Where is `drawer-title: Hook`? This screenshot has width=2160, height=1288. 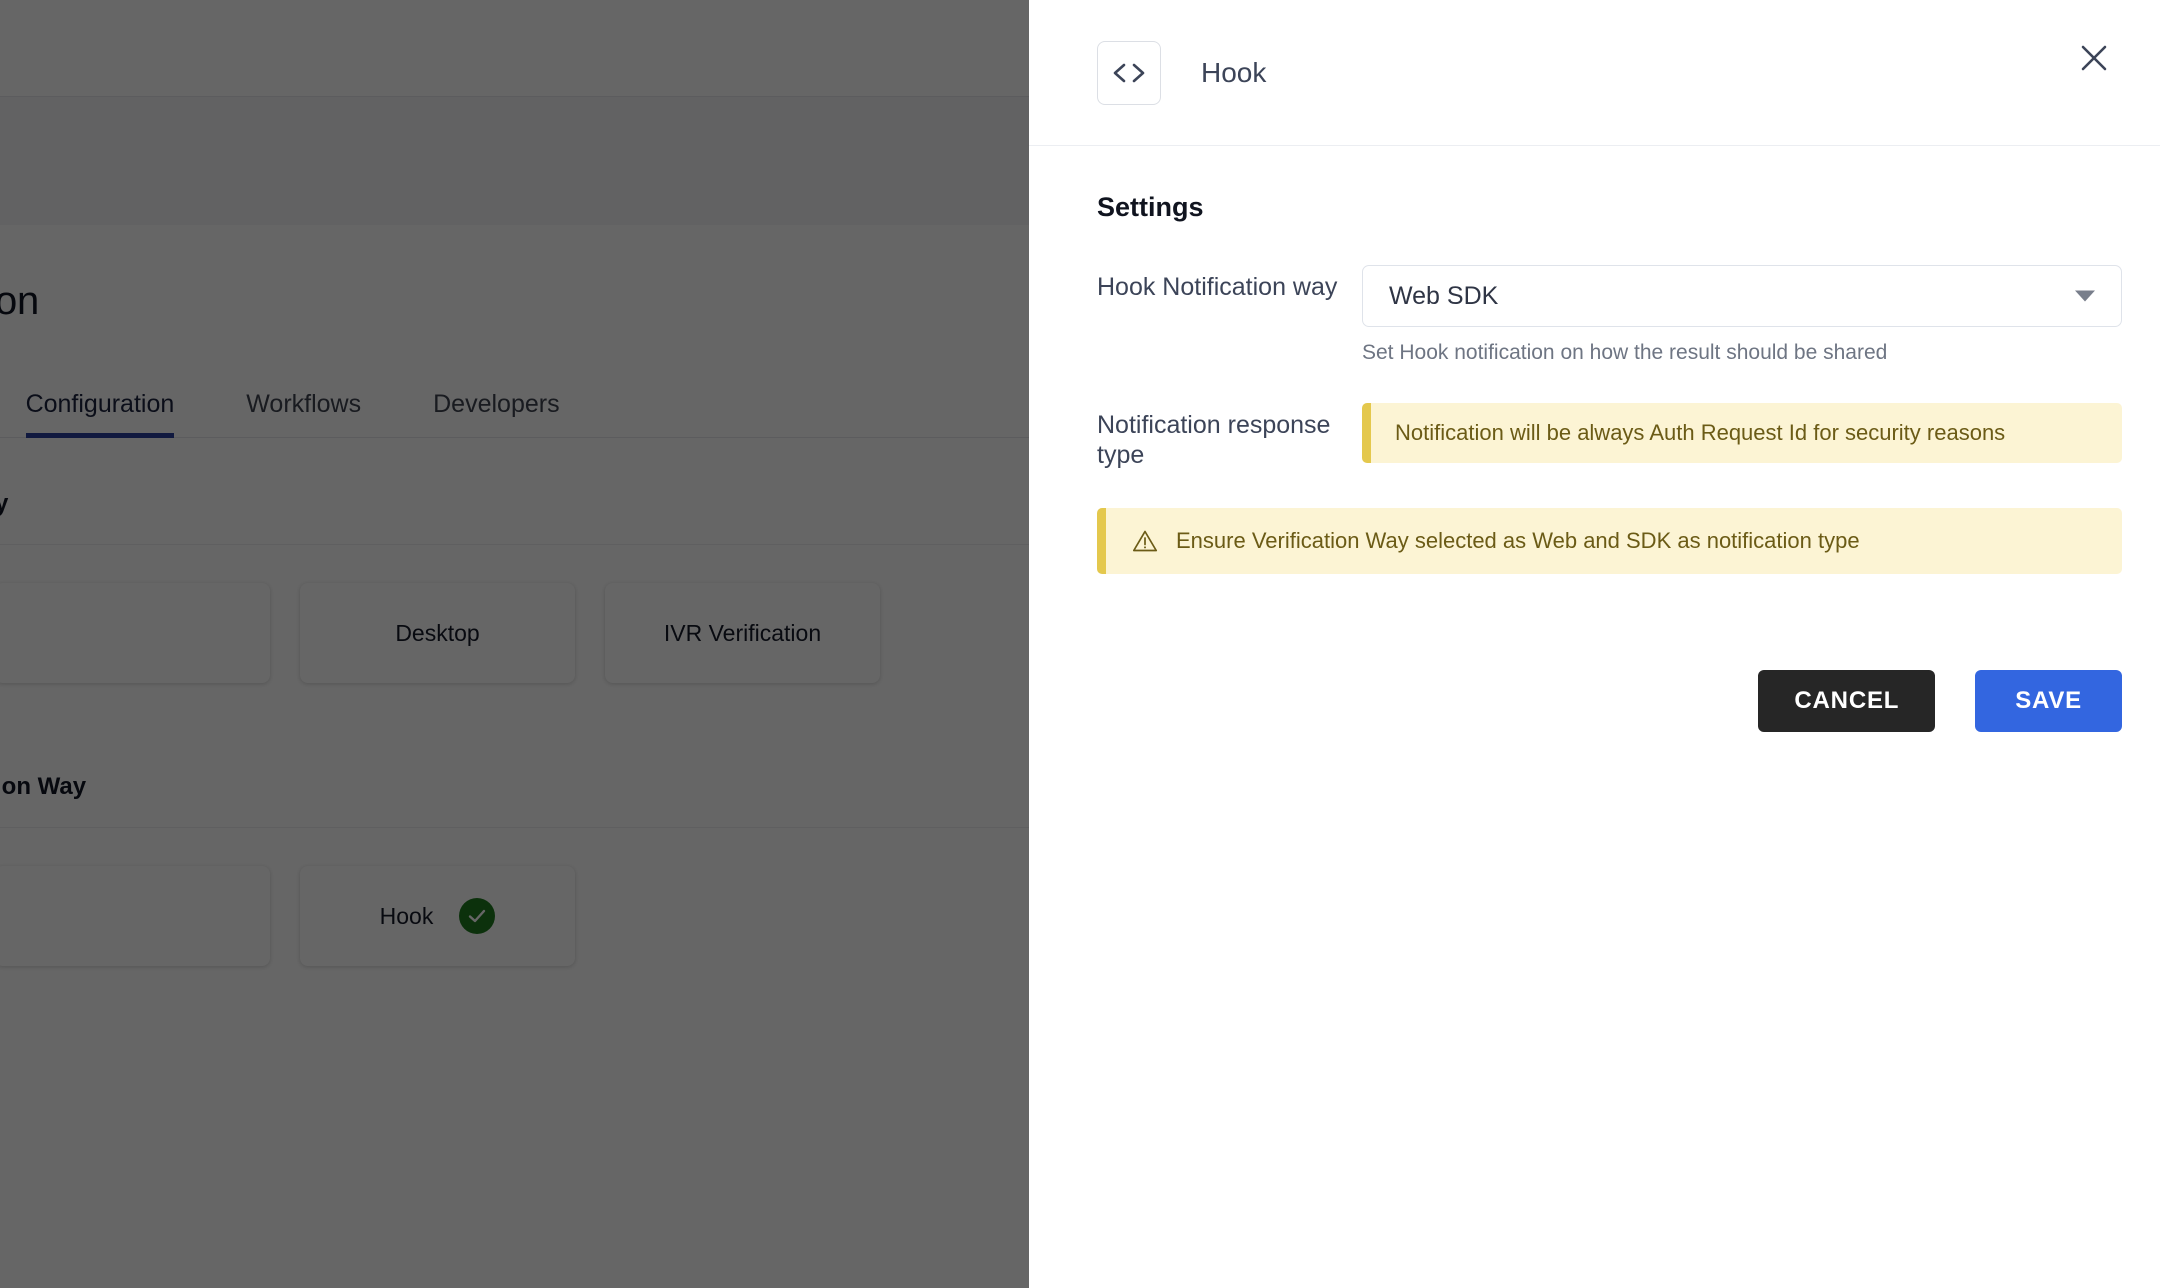 drawer-title: Hook is located at coordinates (1234, 72).